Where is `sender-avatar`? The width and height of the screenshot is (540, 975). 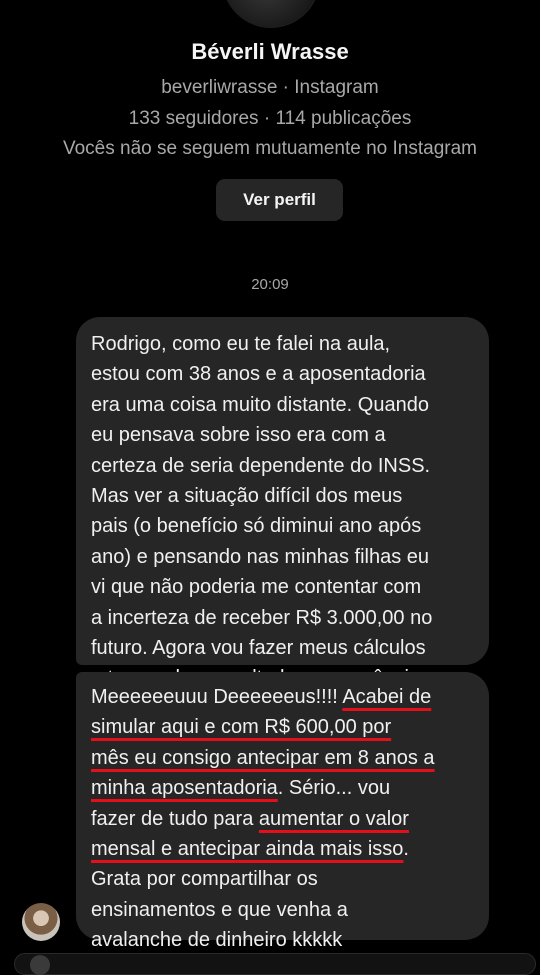 sender-avatar is located at coordinates (41, 922).